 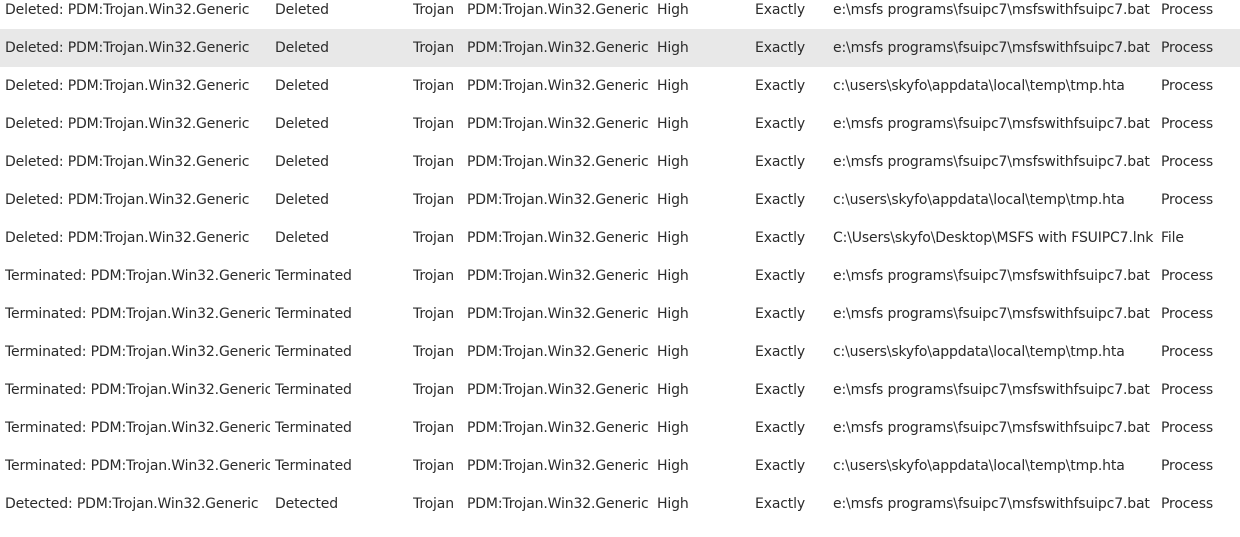 I want to click on event-cell: Detected: PDM:Trojan.Win32.Generic, so click(x=132, y=504).